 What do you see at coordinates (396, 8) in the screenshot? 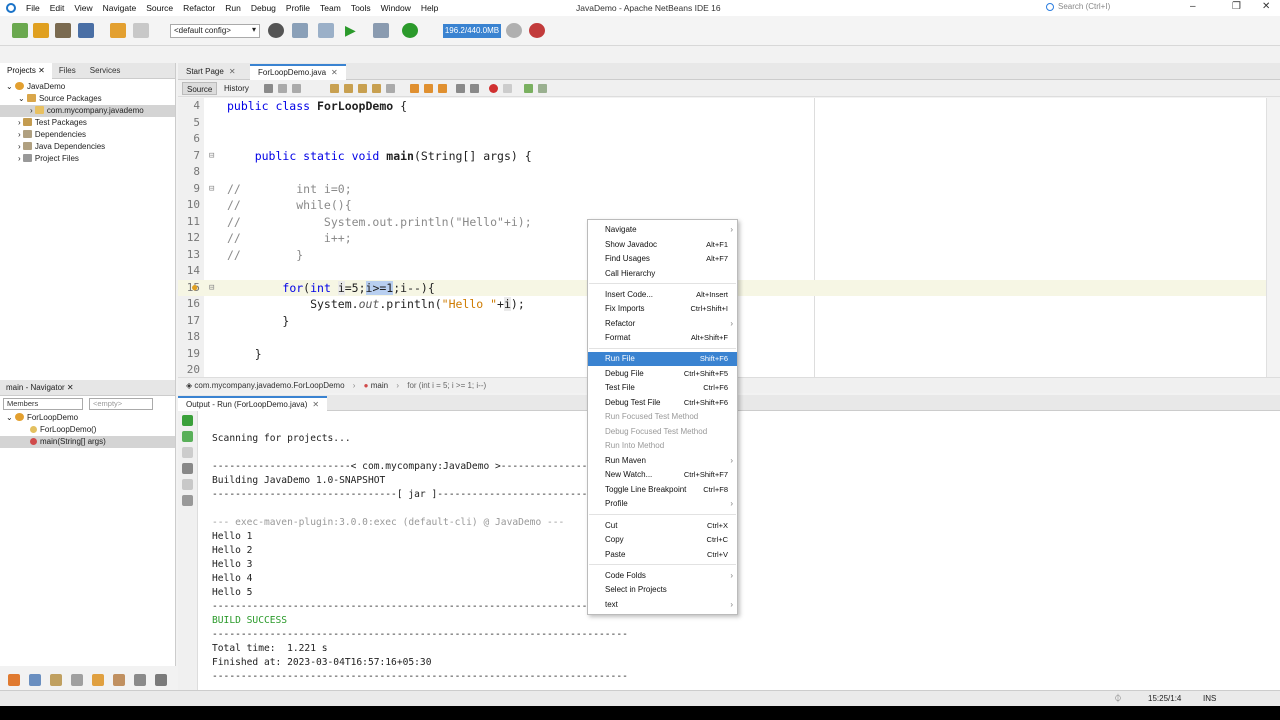
I see `menu-window: Window` at bounding box center [396, 8].